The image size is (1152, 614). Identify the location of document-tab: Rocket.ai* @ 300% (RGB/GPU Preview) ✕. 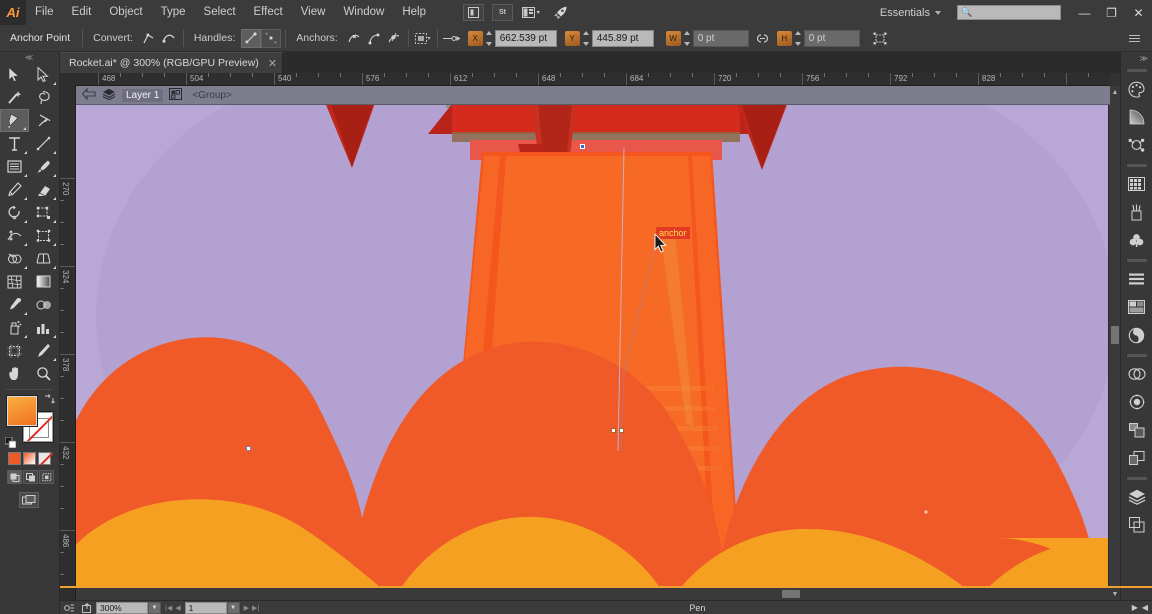
(172, 62).